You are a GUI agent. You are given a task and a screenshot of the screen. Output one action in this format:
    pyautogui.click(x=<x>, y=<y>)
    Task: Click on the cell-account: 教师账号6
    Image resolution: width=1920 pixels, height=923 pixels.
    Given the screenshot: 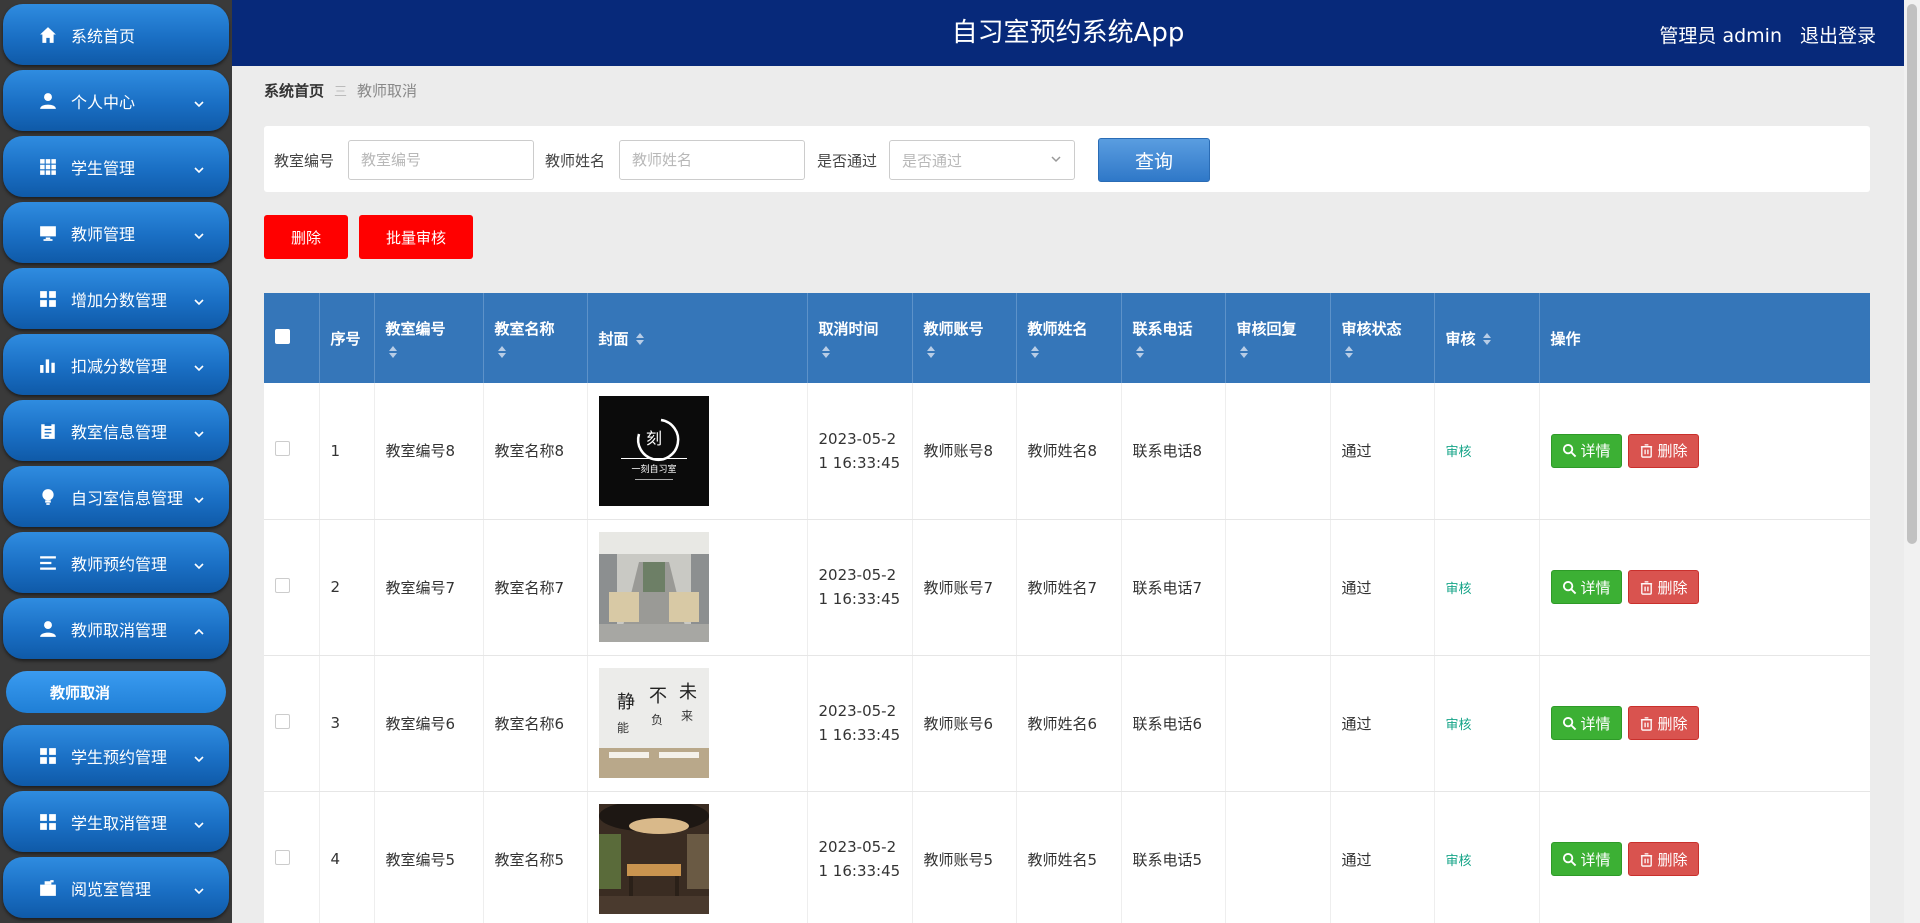 What is the action you would take?
    pyautogui.click(x=964, y=723)
    